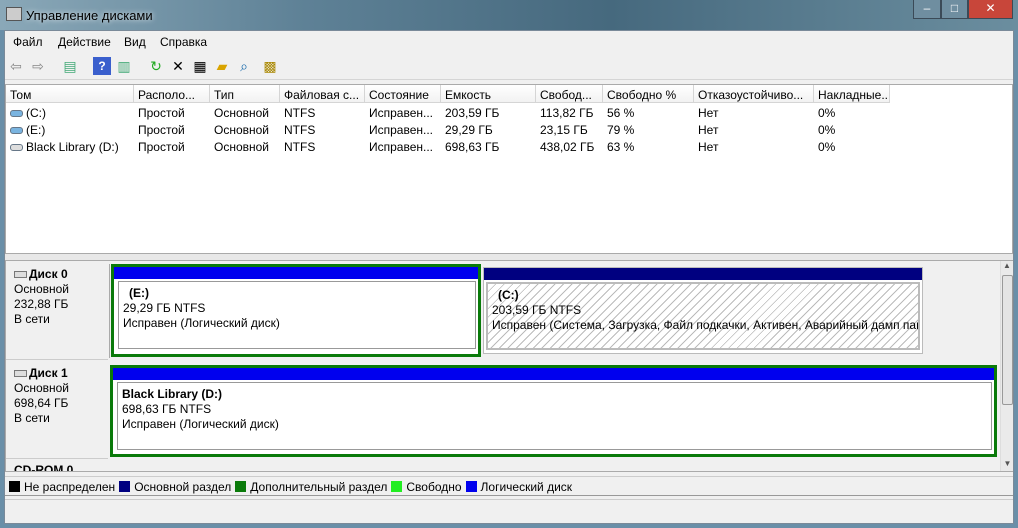 This screenshot has height=528, width=1018. I want to click on cell-text: Black Library (D:), so click(72, 147).